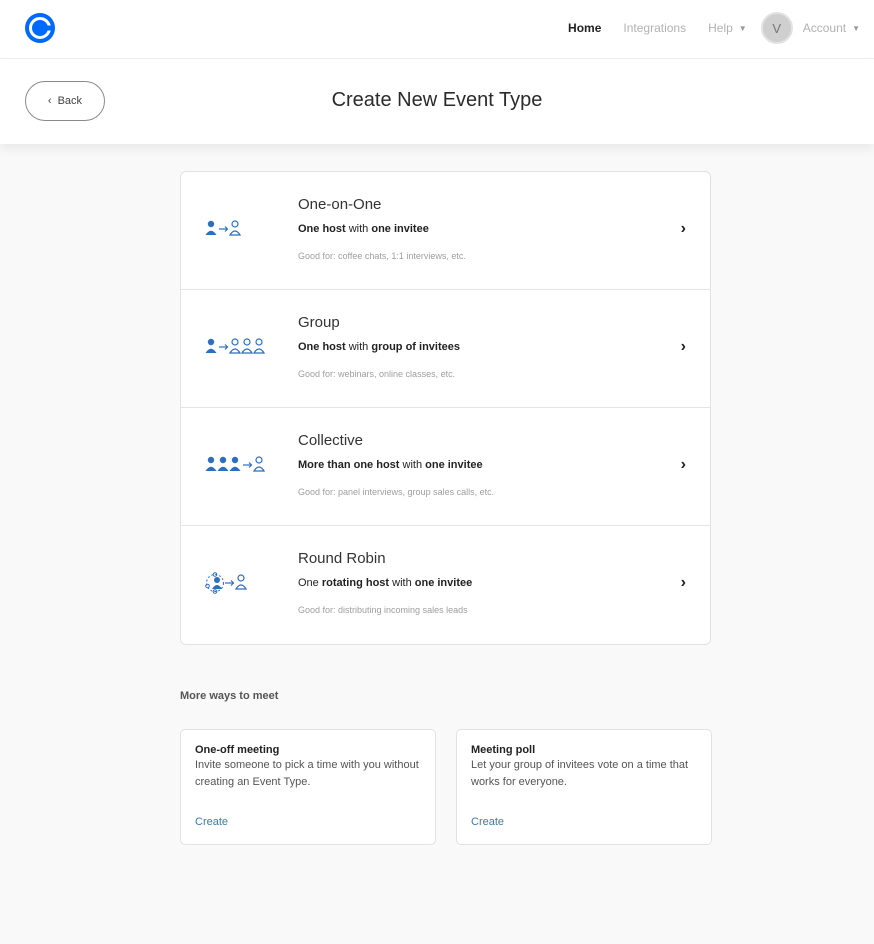 The width and height of the screenshot is (874, 944). Describe the element at coordinates (377, 374) in the screenshot. I see `event-type-good-for: Good for: webinars, online classes, etc.` at that location.